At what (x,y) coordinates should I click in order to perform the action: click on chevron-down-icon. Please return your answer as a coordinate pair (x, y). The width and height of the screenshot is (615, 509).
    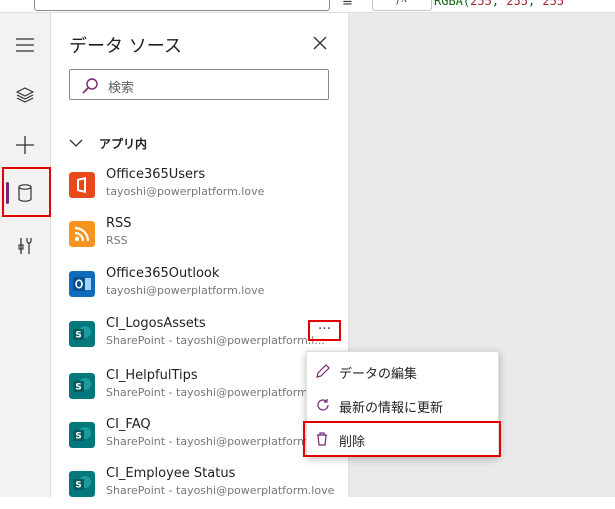
    Looking at the image, I should click on (76, 143).